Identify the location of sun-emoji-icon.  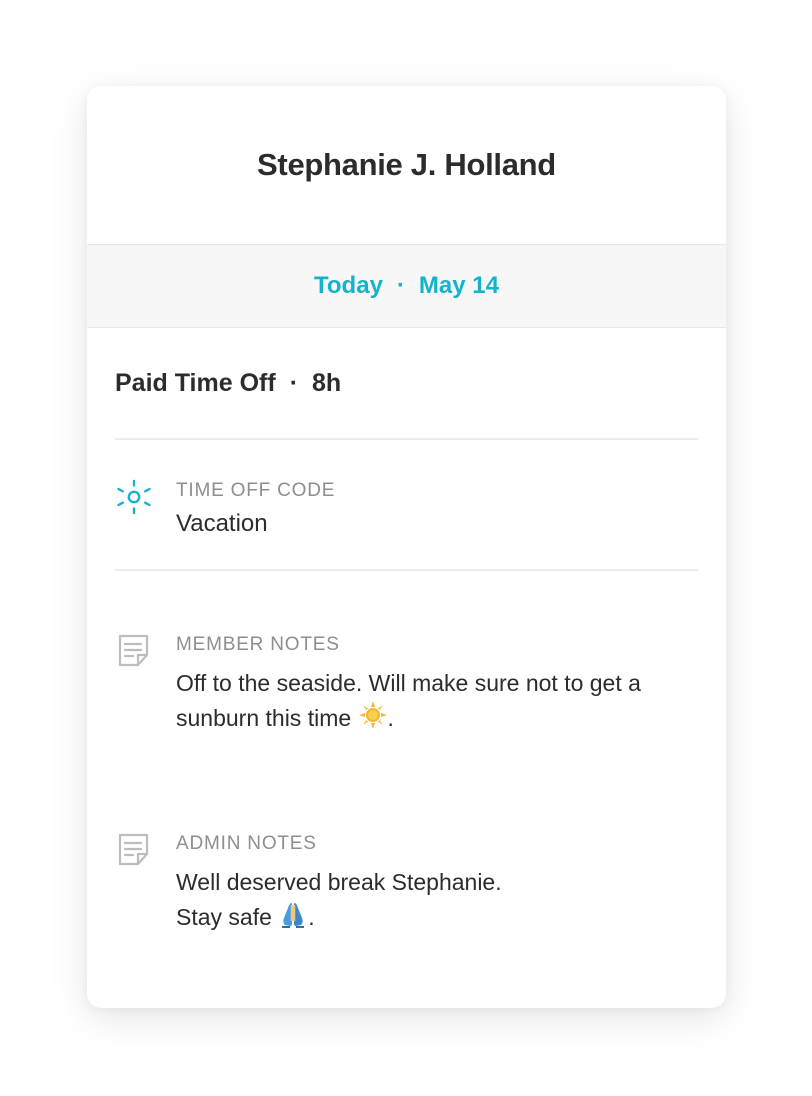
(373, 719).